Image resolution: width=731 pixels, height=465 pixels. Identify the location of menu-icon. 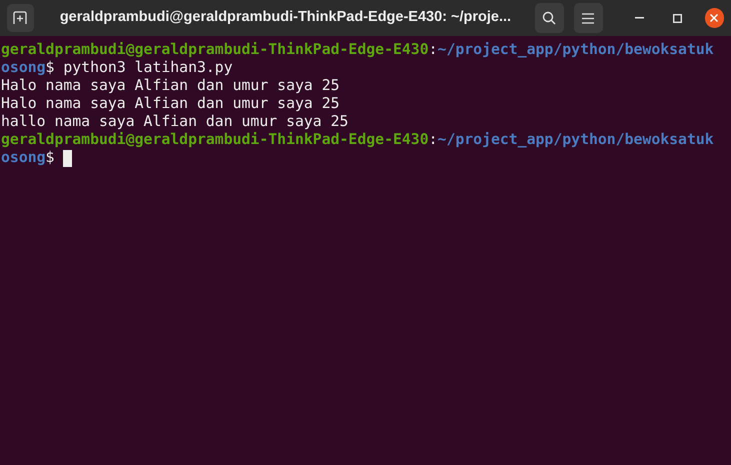
(588, 18).